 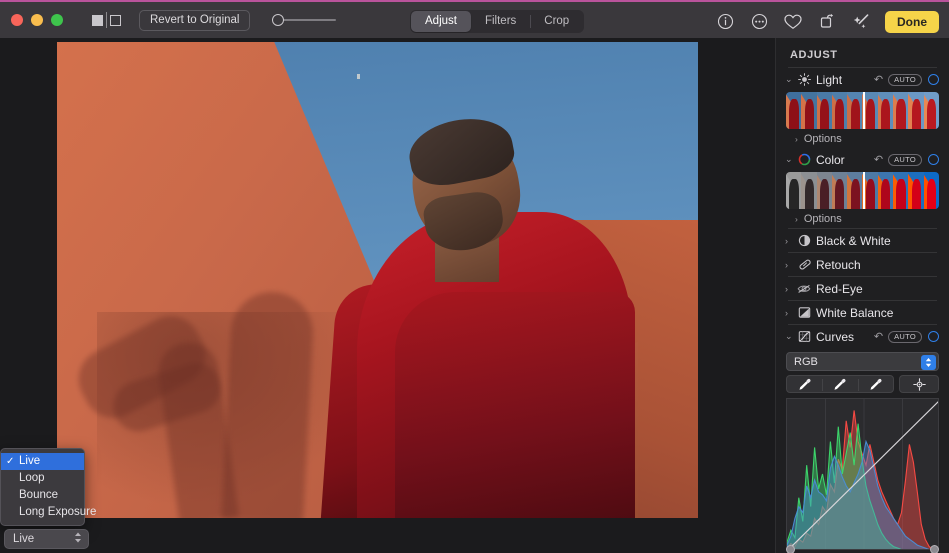 I want to click on compare-original-toggle, so click(x=106, y=20).